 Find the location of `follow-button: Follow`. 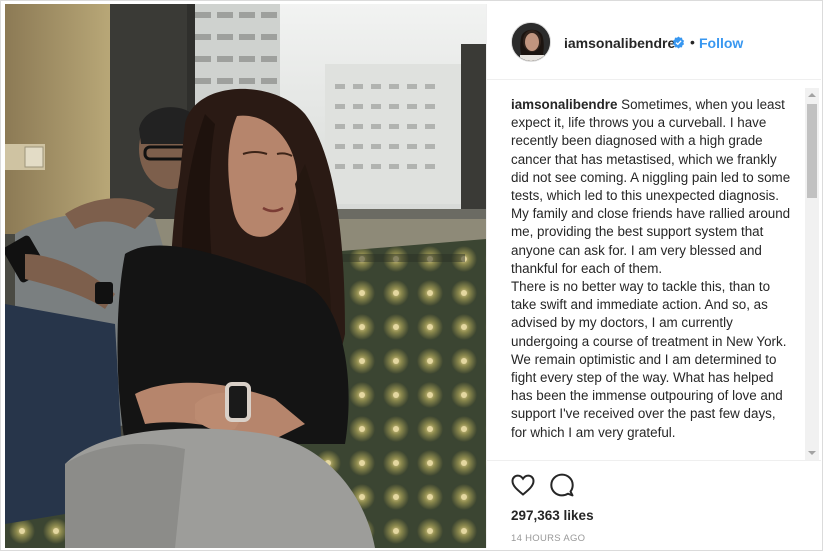

follow-button: Follow is located at coordinates (721, 43).